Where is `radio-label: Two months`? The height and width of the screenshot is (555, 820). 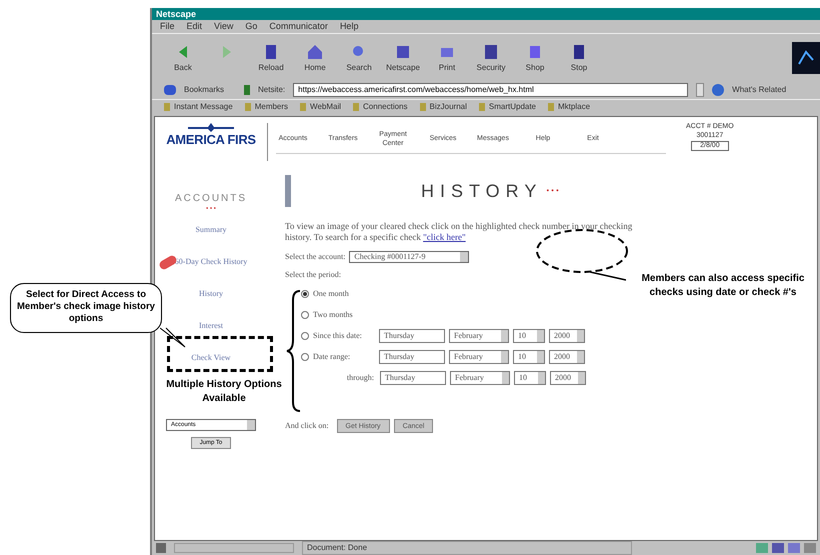
radio-label: Two months is located at coordinates (333, 315).